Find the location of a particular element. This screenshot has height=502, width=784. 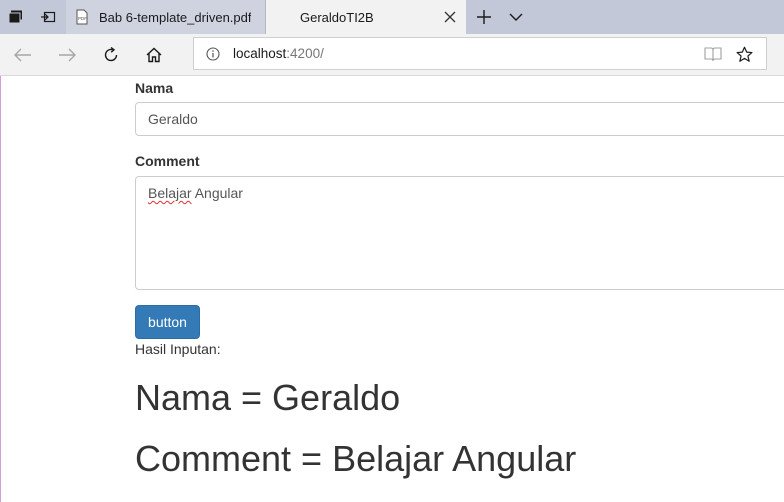

submit-button: button is located at coordinates (167, 322).